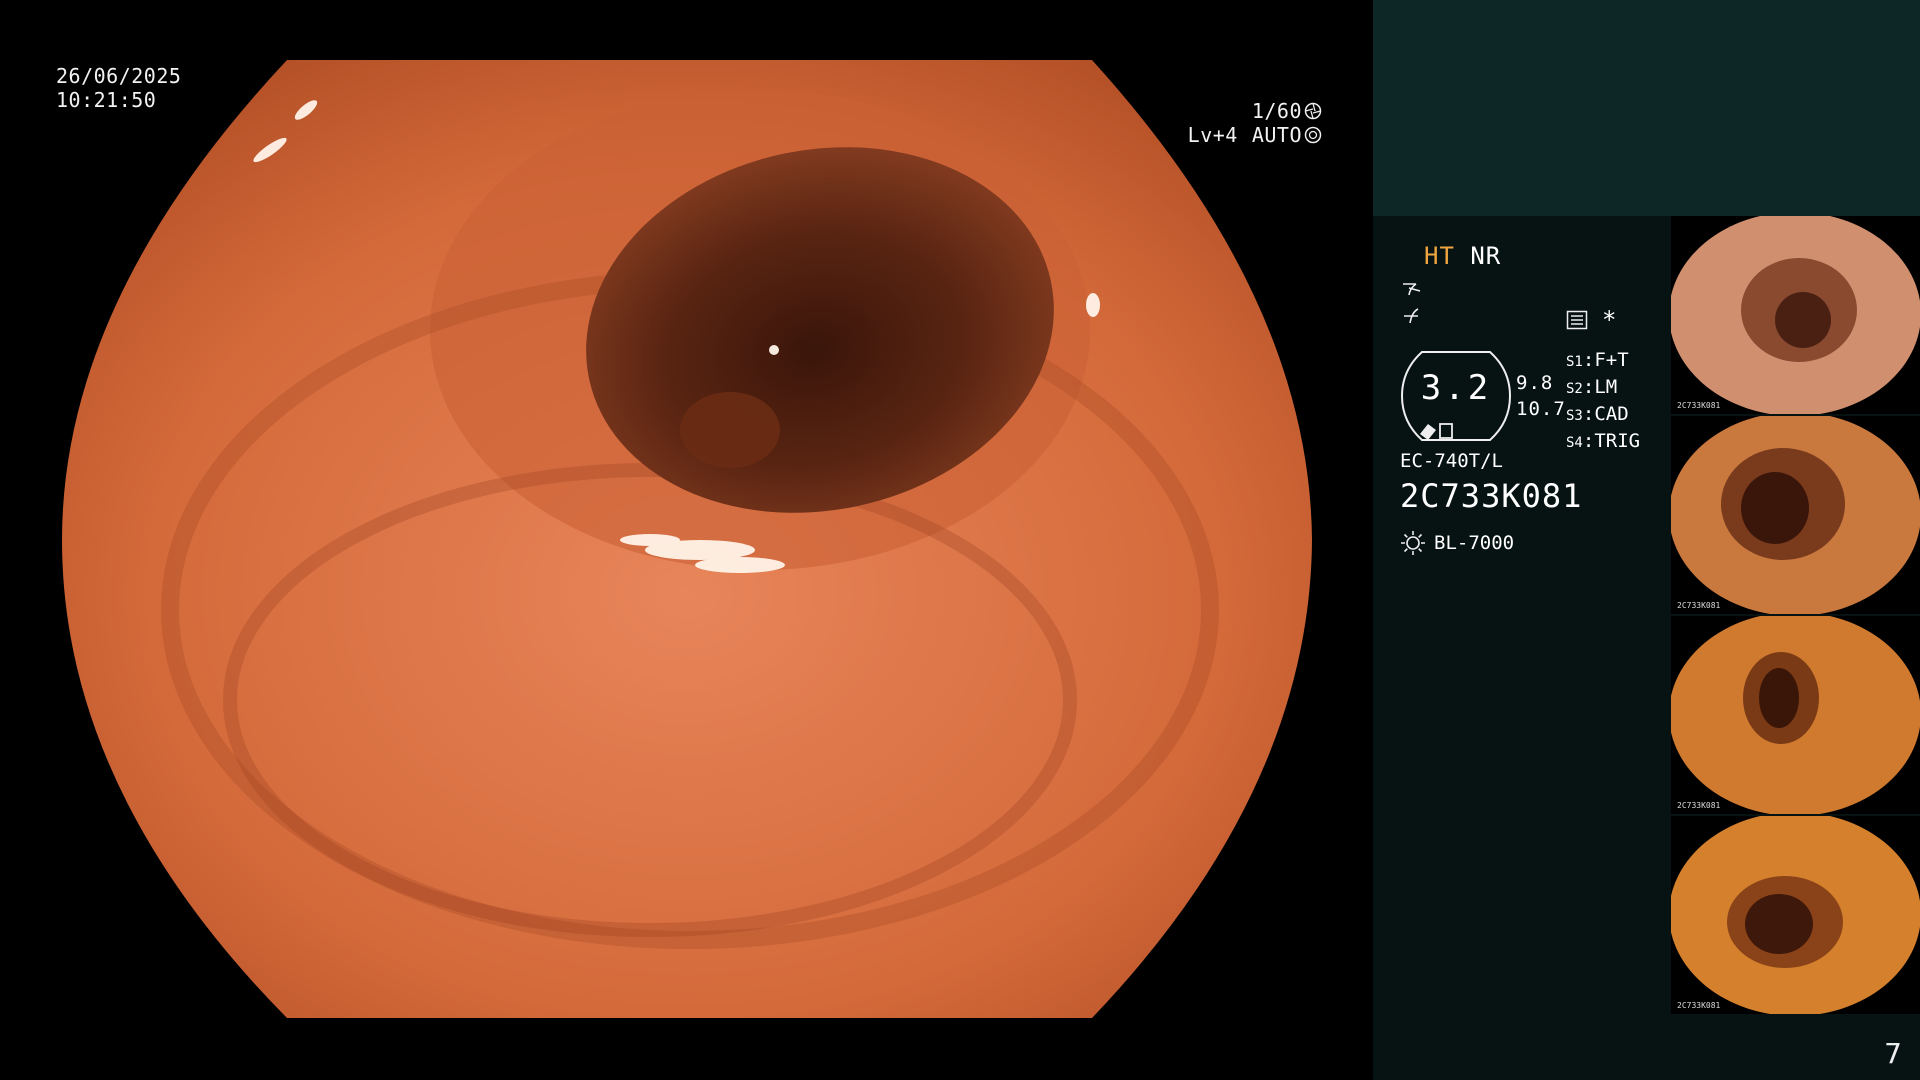 This screenshot has width=1920, height=1080. I want to click on time-text: 10:21:50, so click(106, 100).